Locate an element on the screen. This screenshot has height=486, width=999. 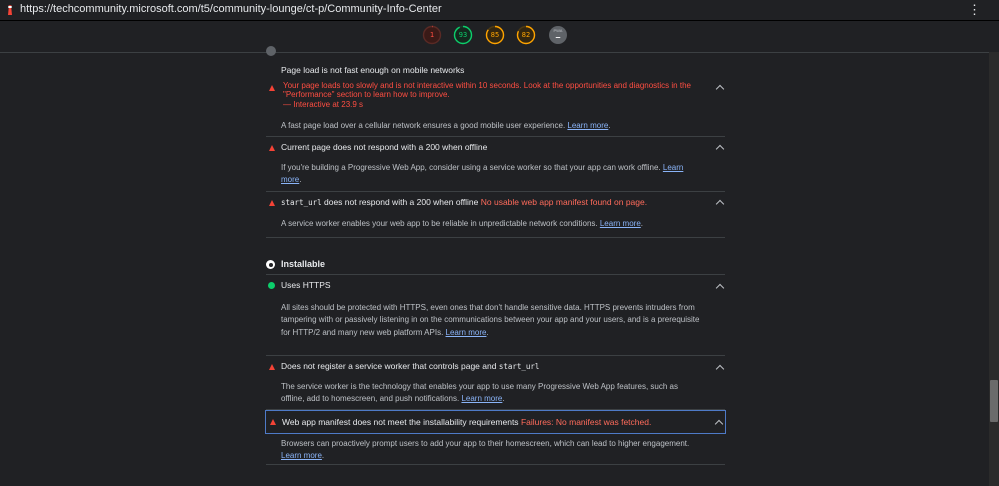
section-icon-partial is located at coordinates (271, 51).